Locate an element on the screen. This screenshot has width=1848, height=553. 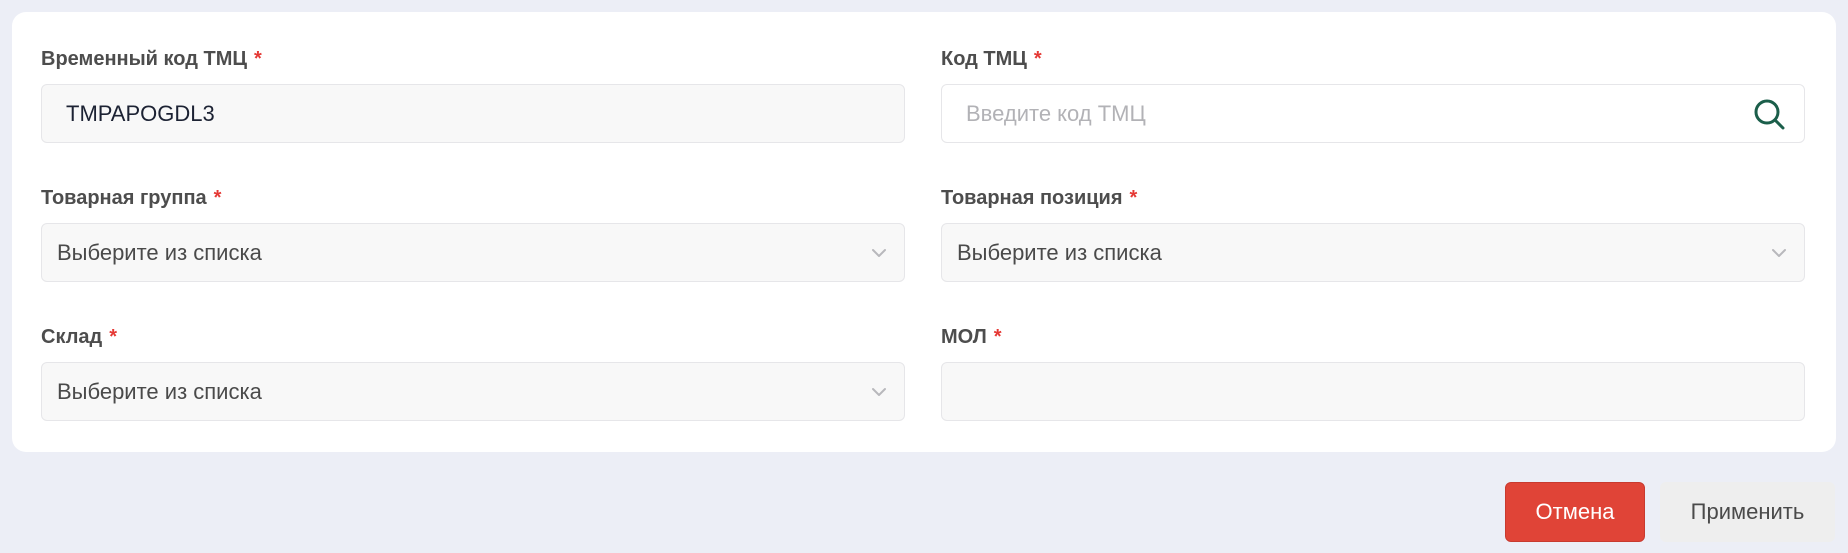
product-group-selected: Выберите из списка is located at coordinates (159, 252).